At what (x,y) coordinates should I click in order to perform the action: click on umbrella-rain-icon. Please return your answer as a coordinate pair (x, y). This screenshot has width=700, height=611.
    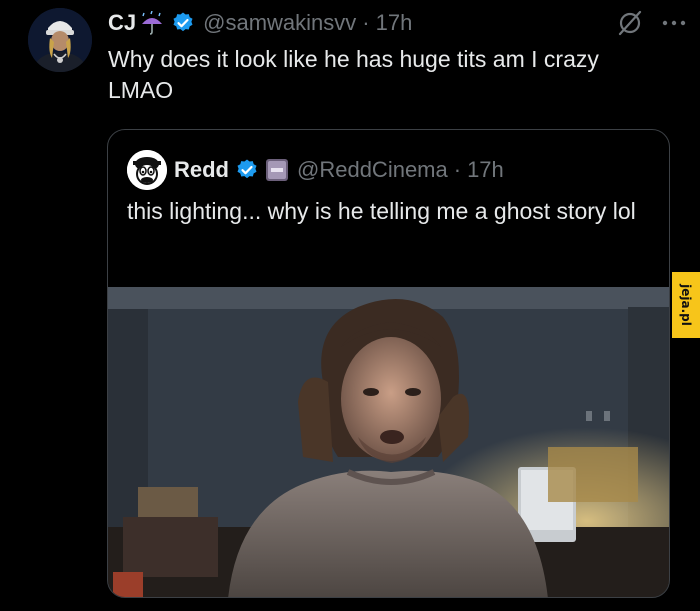
    Looking at the image, I should click on (152, 23).